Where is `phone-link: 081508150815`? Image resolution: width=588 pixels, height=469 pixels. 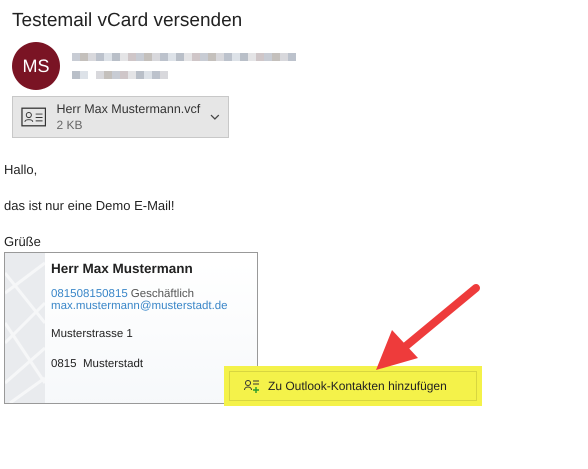 phone-link: 081508150815 is located at coordinates (89, 294).